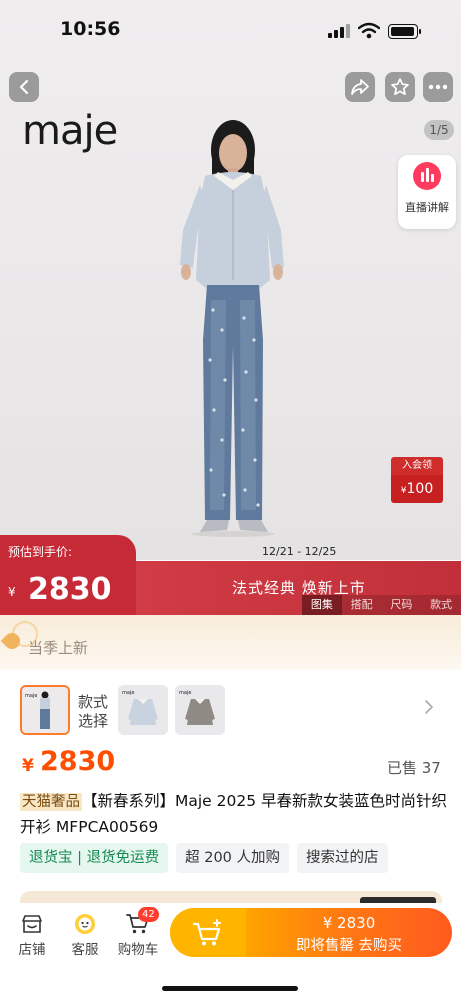  I want to click on member-coupon: 入会领 ¥100, so click(417, 480).